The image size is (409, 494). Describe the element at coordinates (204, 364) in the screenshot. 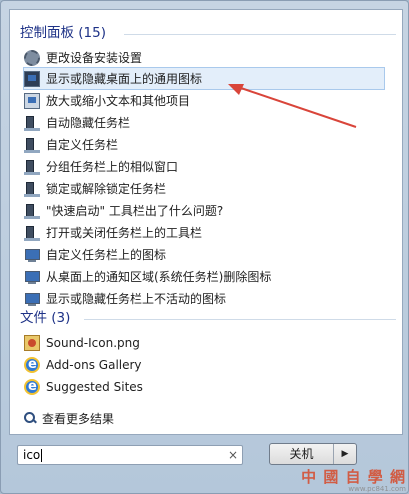

I see `file-item-addons-gallery: Add-ons Gallery` at that location.